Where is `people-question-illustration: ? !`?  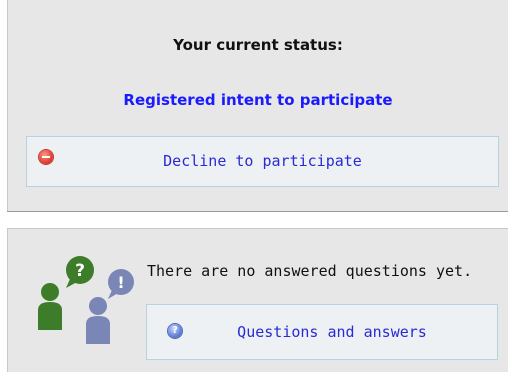 people-question-illustration: ? ! is located at coordinates (86, 300).